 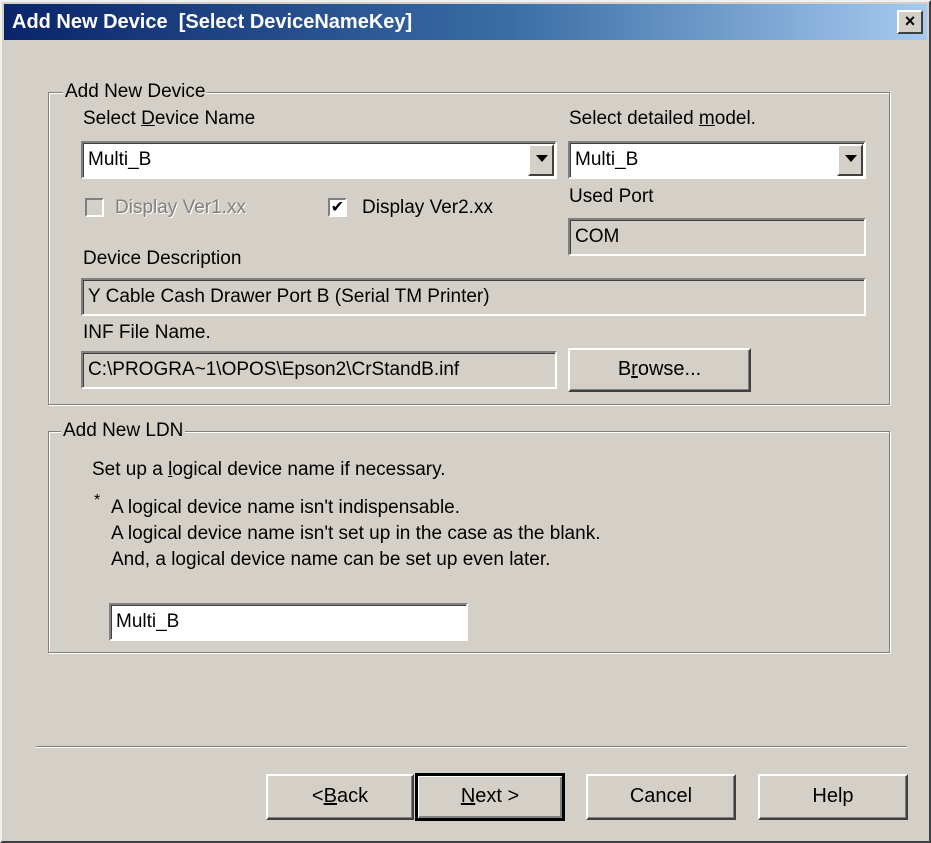 I want to click on ldn-input: Multi_B, so click(x=288, y=622).